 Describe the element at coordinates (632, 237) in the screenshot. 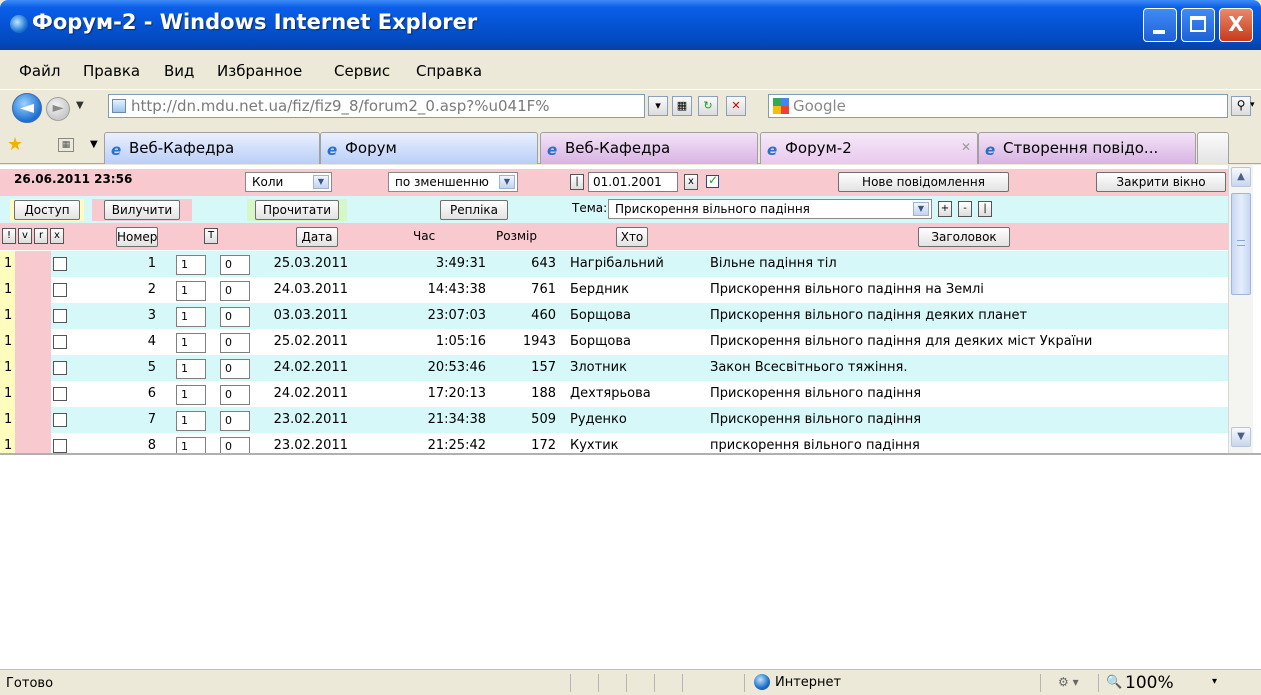

I see `col-who-button: Хто` at that location.